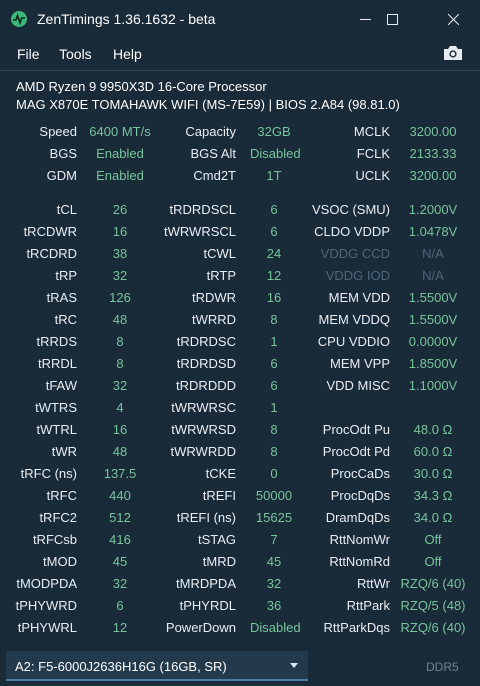 The height and width of the screenshot is (686, 480). Describe the element at coordinates (357, 275) in the screenshot. I see `vddg-iod-label: VDDG IOD` at that location.